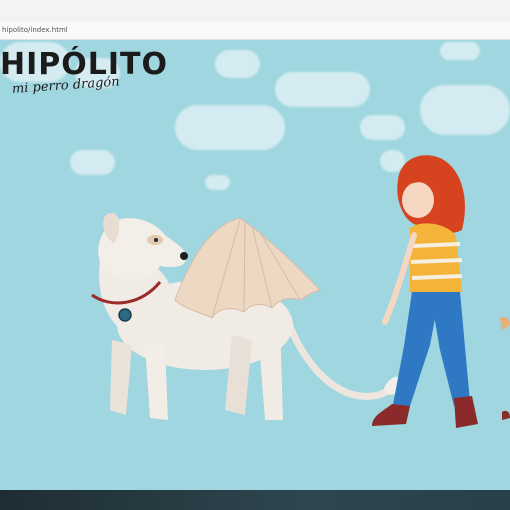 The width and height of the screenshot is (510, 510). What do you see at coordinates (341, 354) in the screenshot?
I see `dog-tail` at bounding box center [341, 354].